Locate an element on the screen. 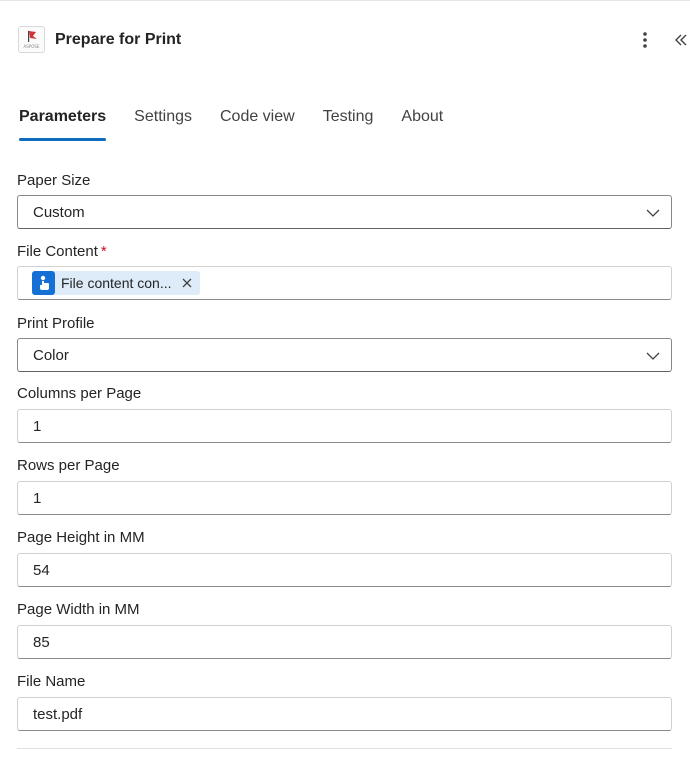 The width and height of the screenshot is (690, 766). paper-size-dropdown: Custom is located at coordinates (344, 212).